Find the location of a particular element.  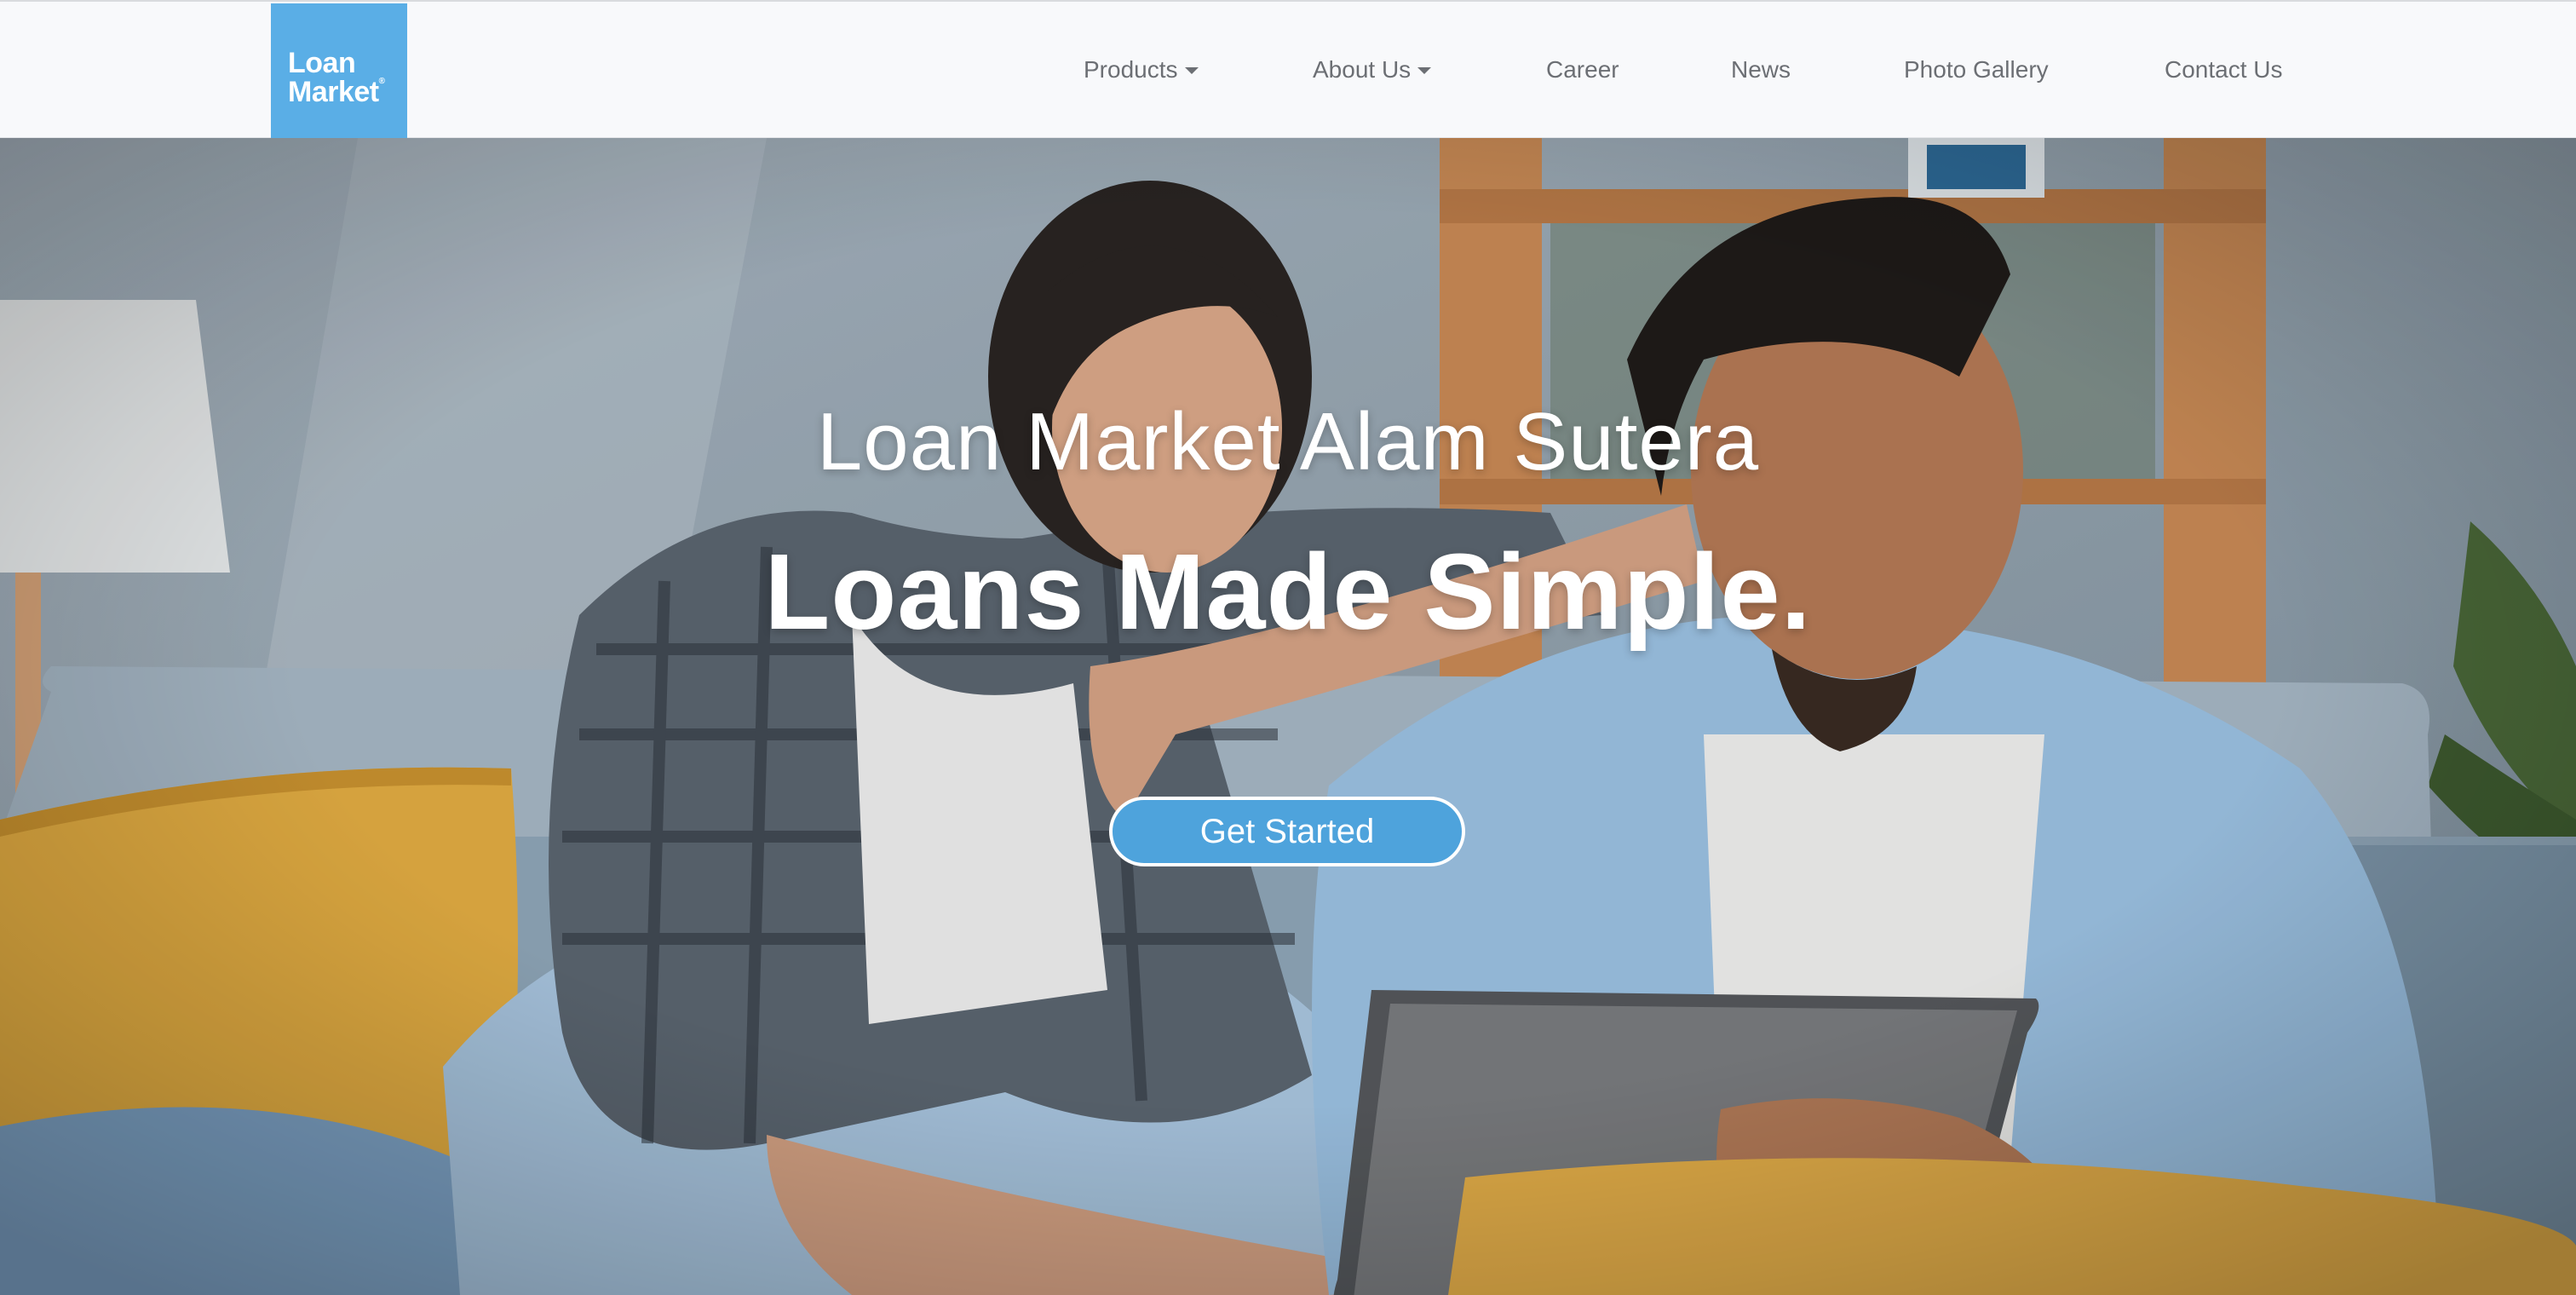

loan-market-logo: Loan Market® is located at coordinates (339, 71).